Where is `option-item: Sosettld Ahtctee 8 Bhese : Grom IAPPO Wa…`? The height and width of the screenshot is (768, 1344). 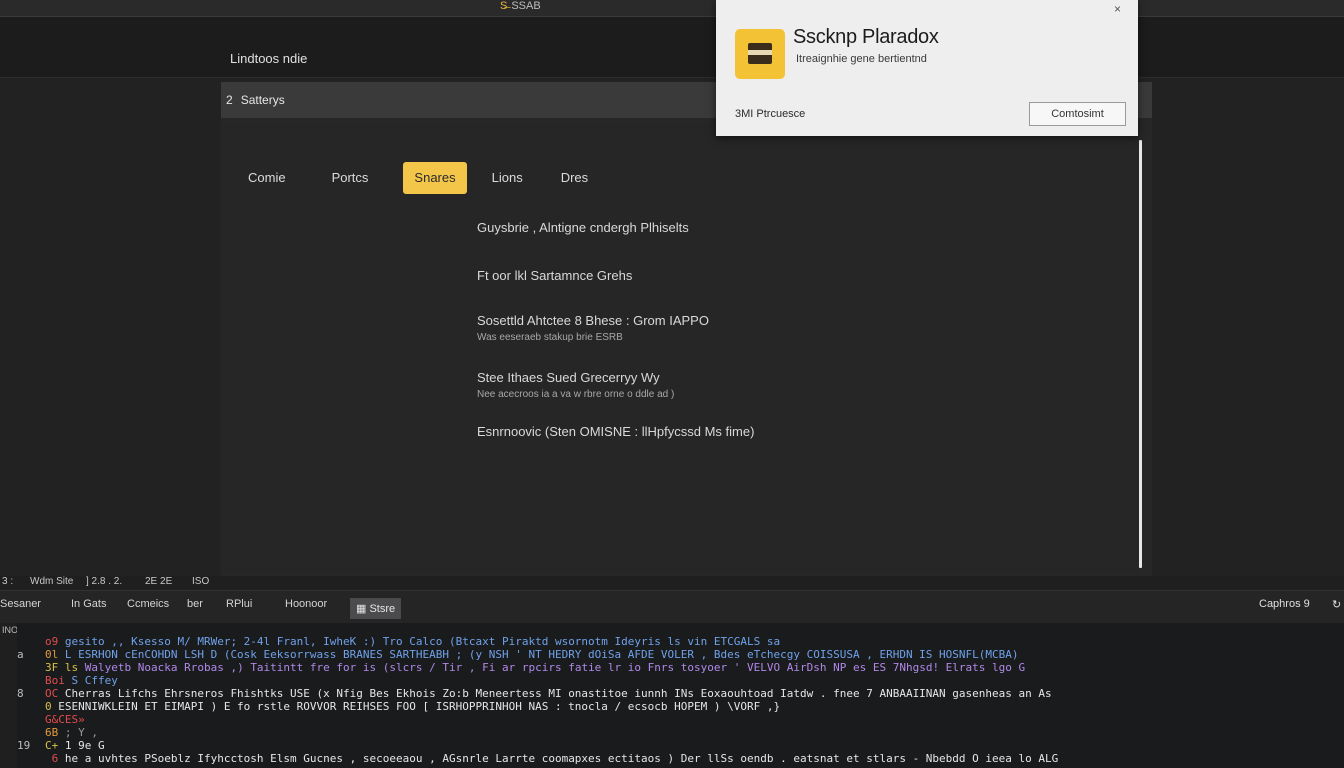
option-item: Sosettld Ahtctee 8 Bhese : Grom IAPPO Wa… is located at coordinates (593, 328).